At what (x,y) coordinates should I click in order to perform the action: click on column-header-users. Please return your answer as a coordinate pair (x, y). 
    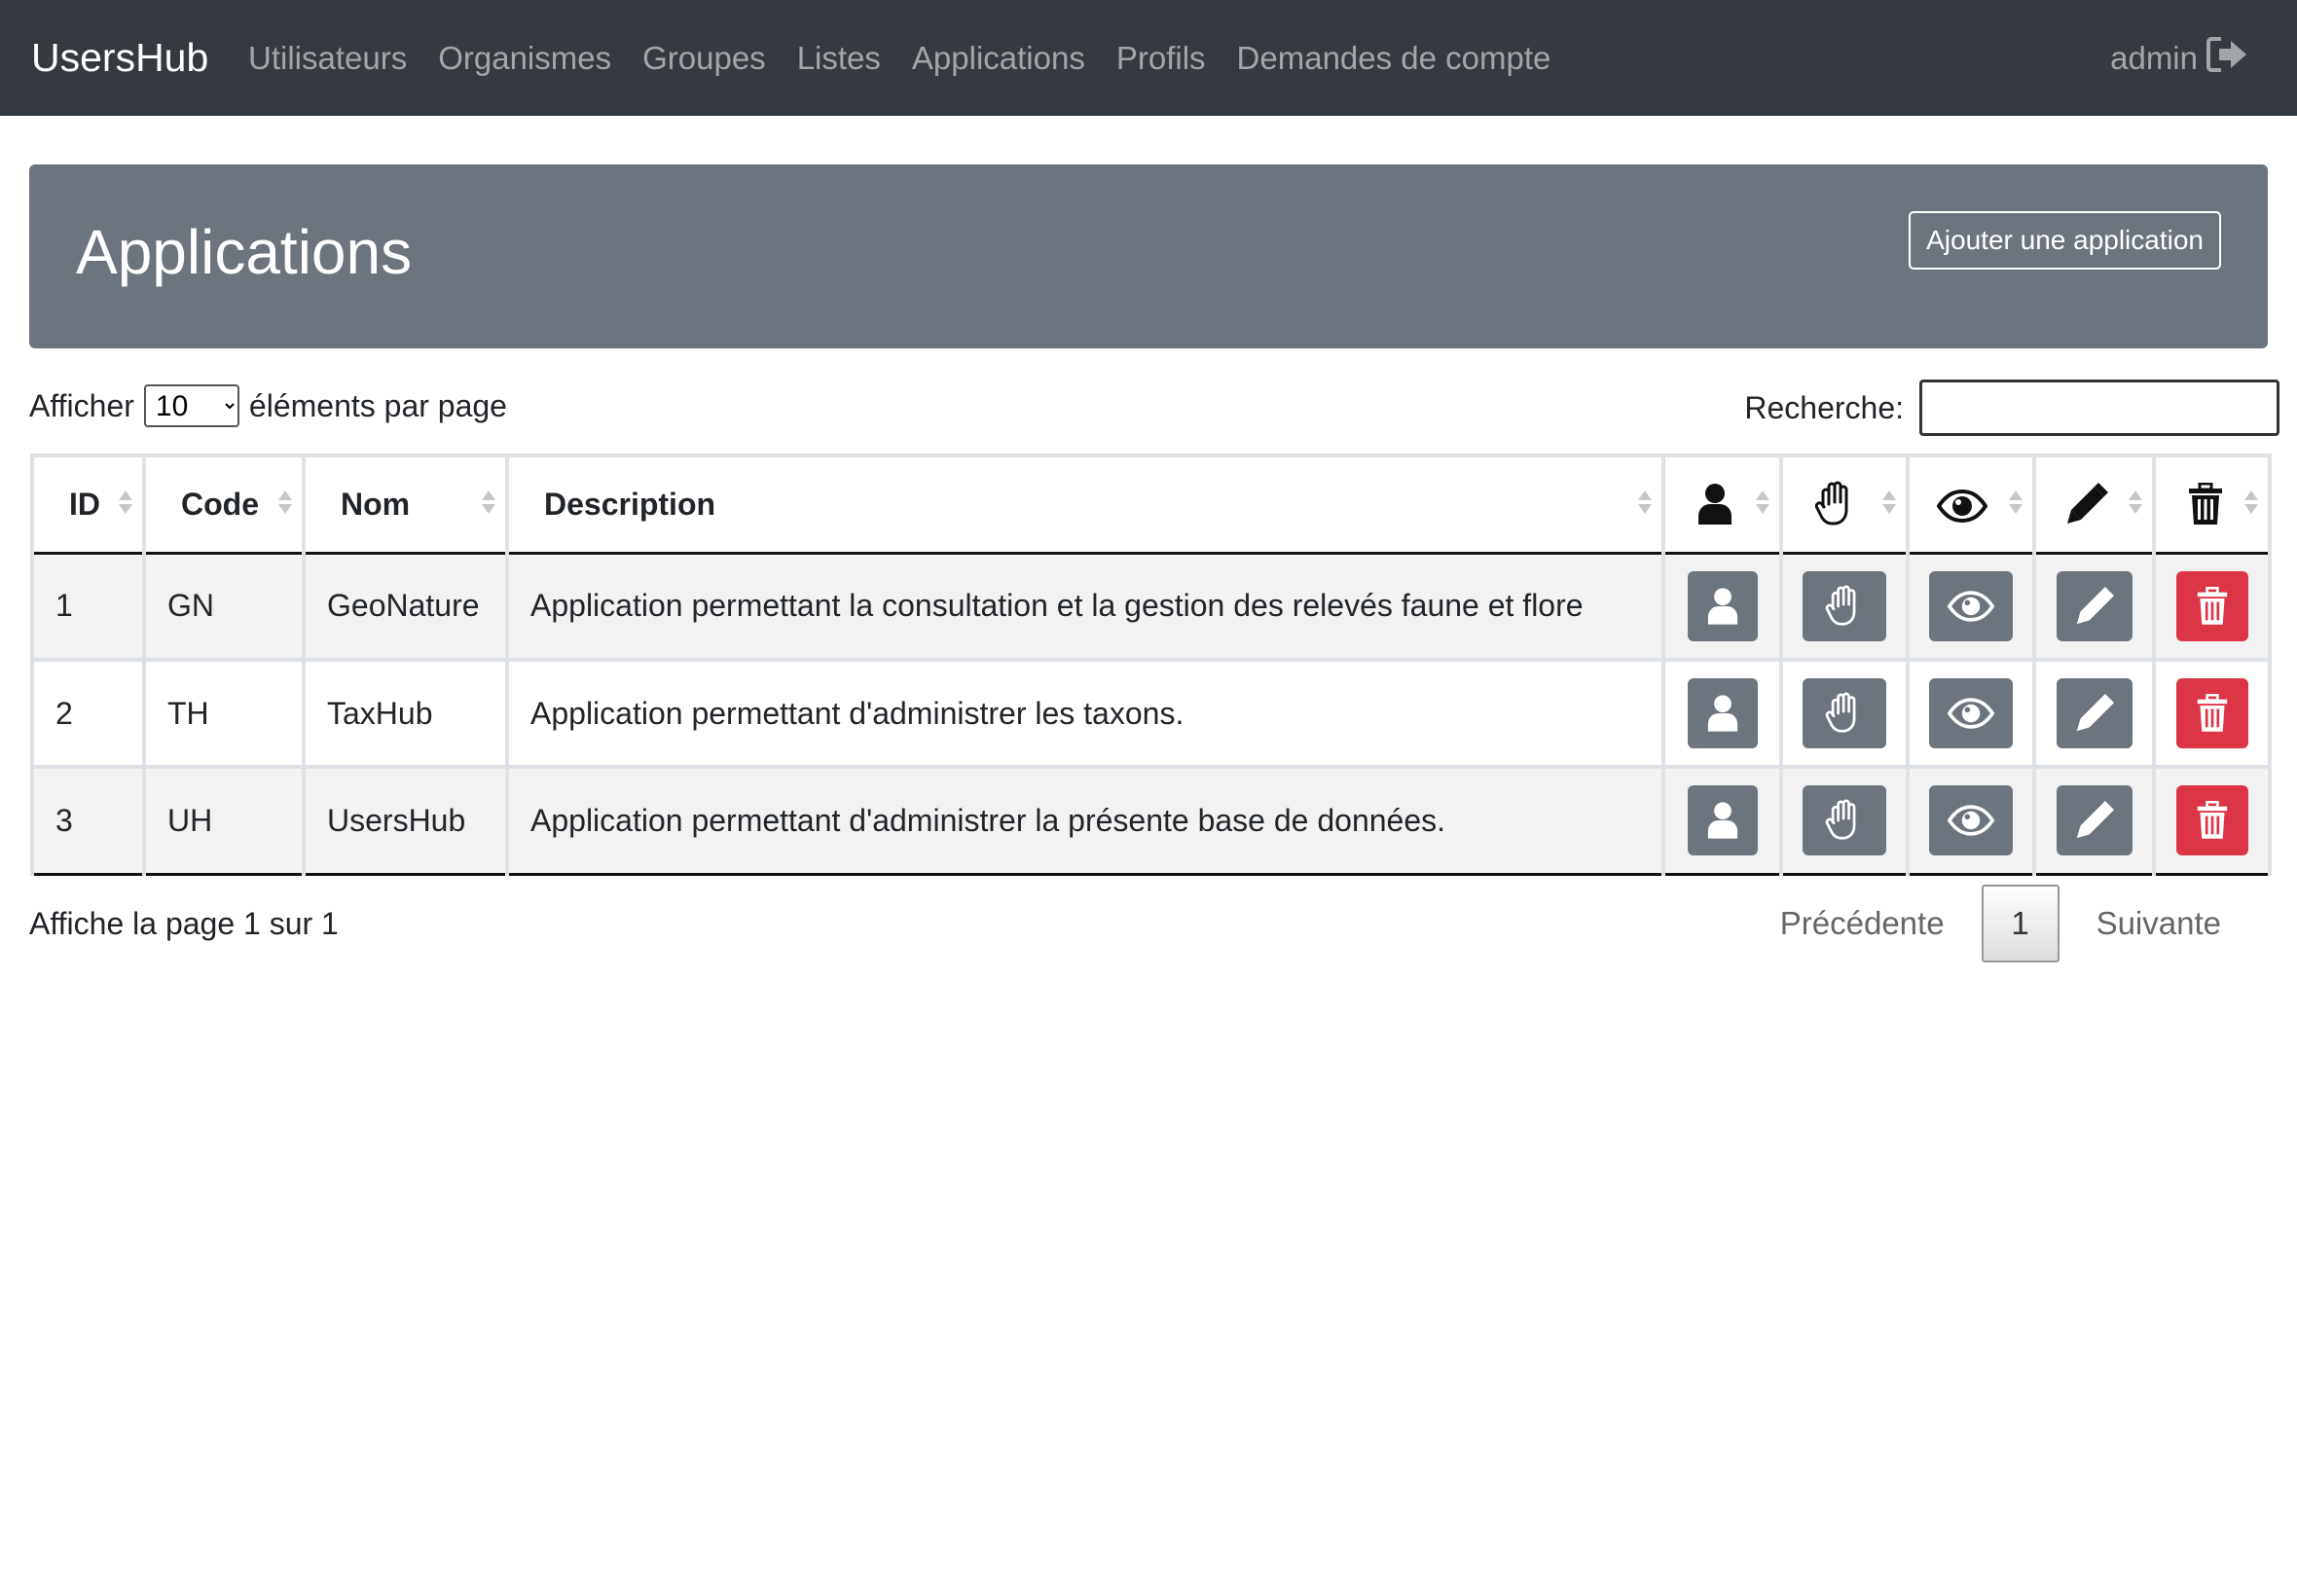
    Looking at the image, I should click on (1722, 504).